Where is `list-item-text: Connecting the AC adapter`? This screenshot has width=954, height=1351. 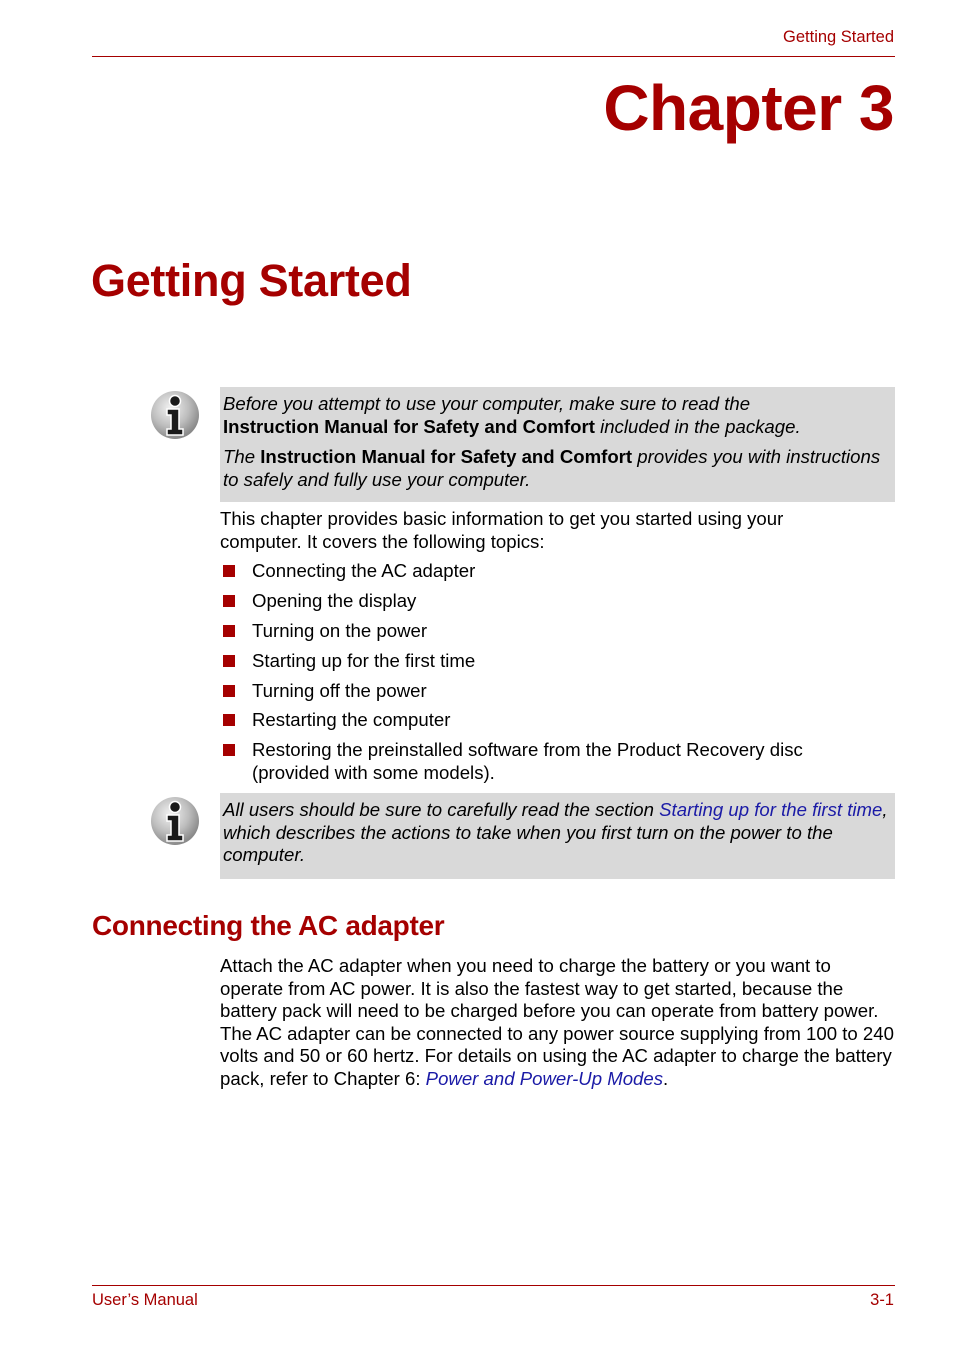
list-item-text: Connecting the AC adapter is located at coordinates (364, 570).